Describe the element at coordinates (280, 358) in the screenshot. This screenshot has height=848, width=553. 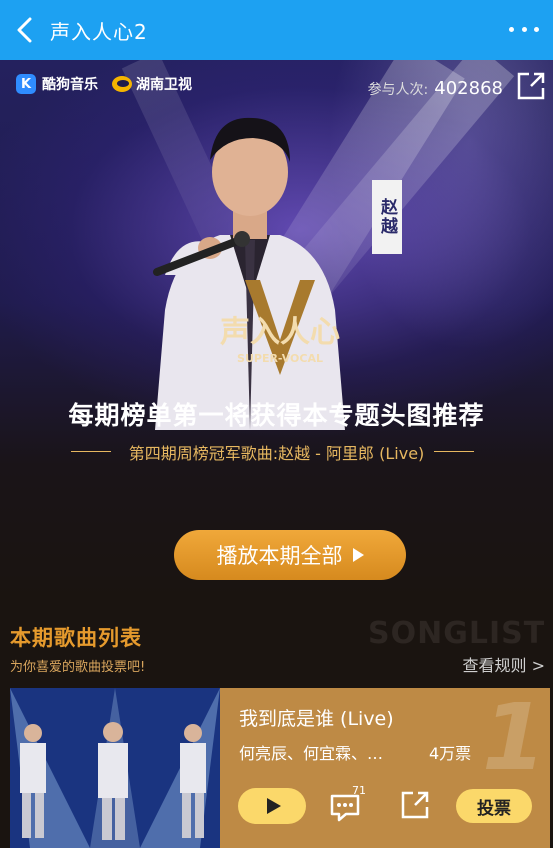
I see `show-logo-en: SUPER-VOCAL` at that location.